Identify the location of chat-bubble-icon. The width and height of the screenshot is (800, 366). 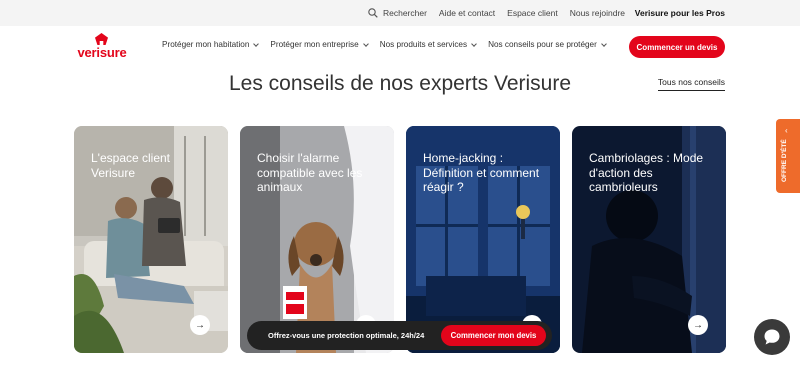
(772, 337).